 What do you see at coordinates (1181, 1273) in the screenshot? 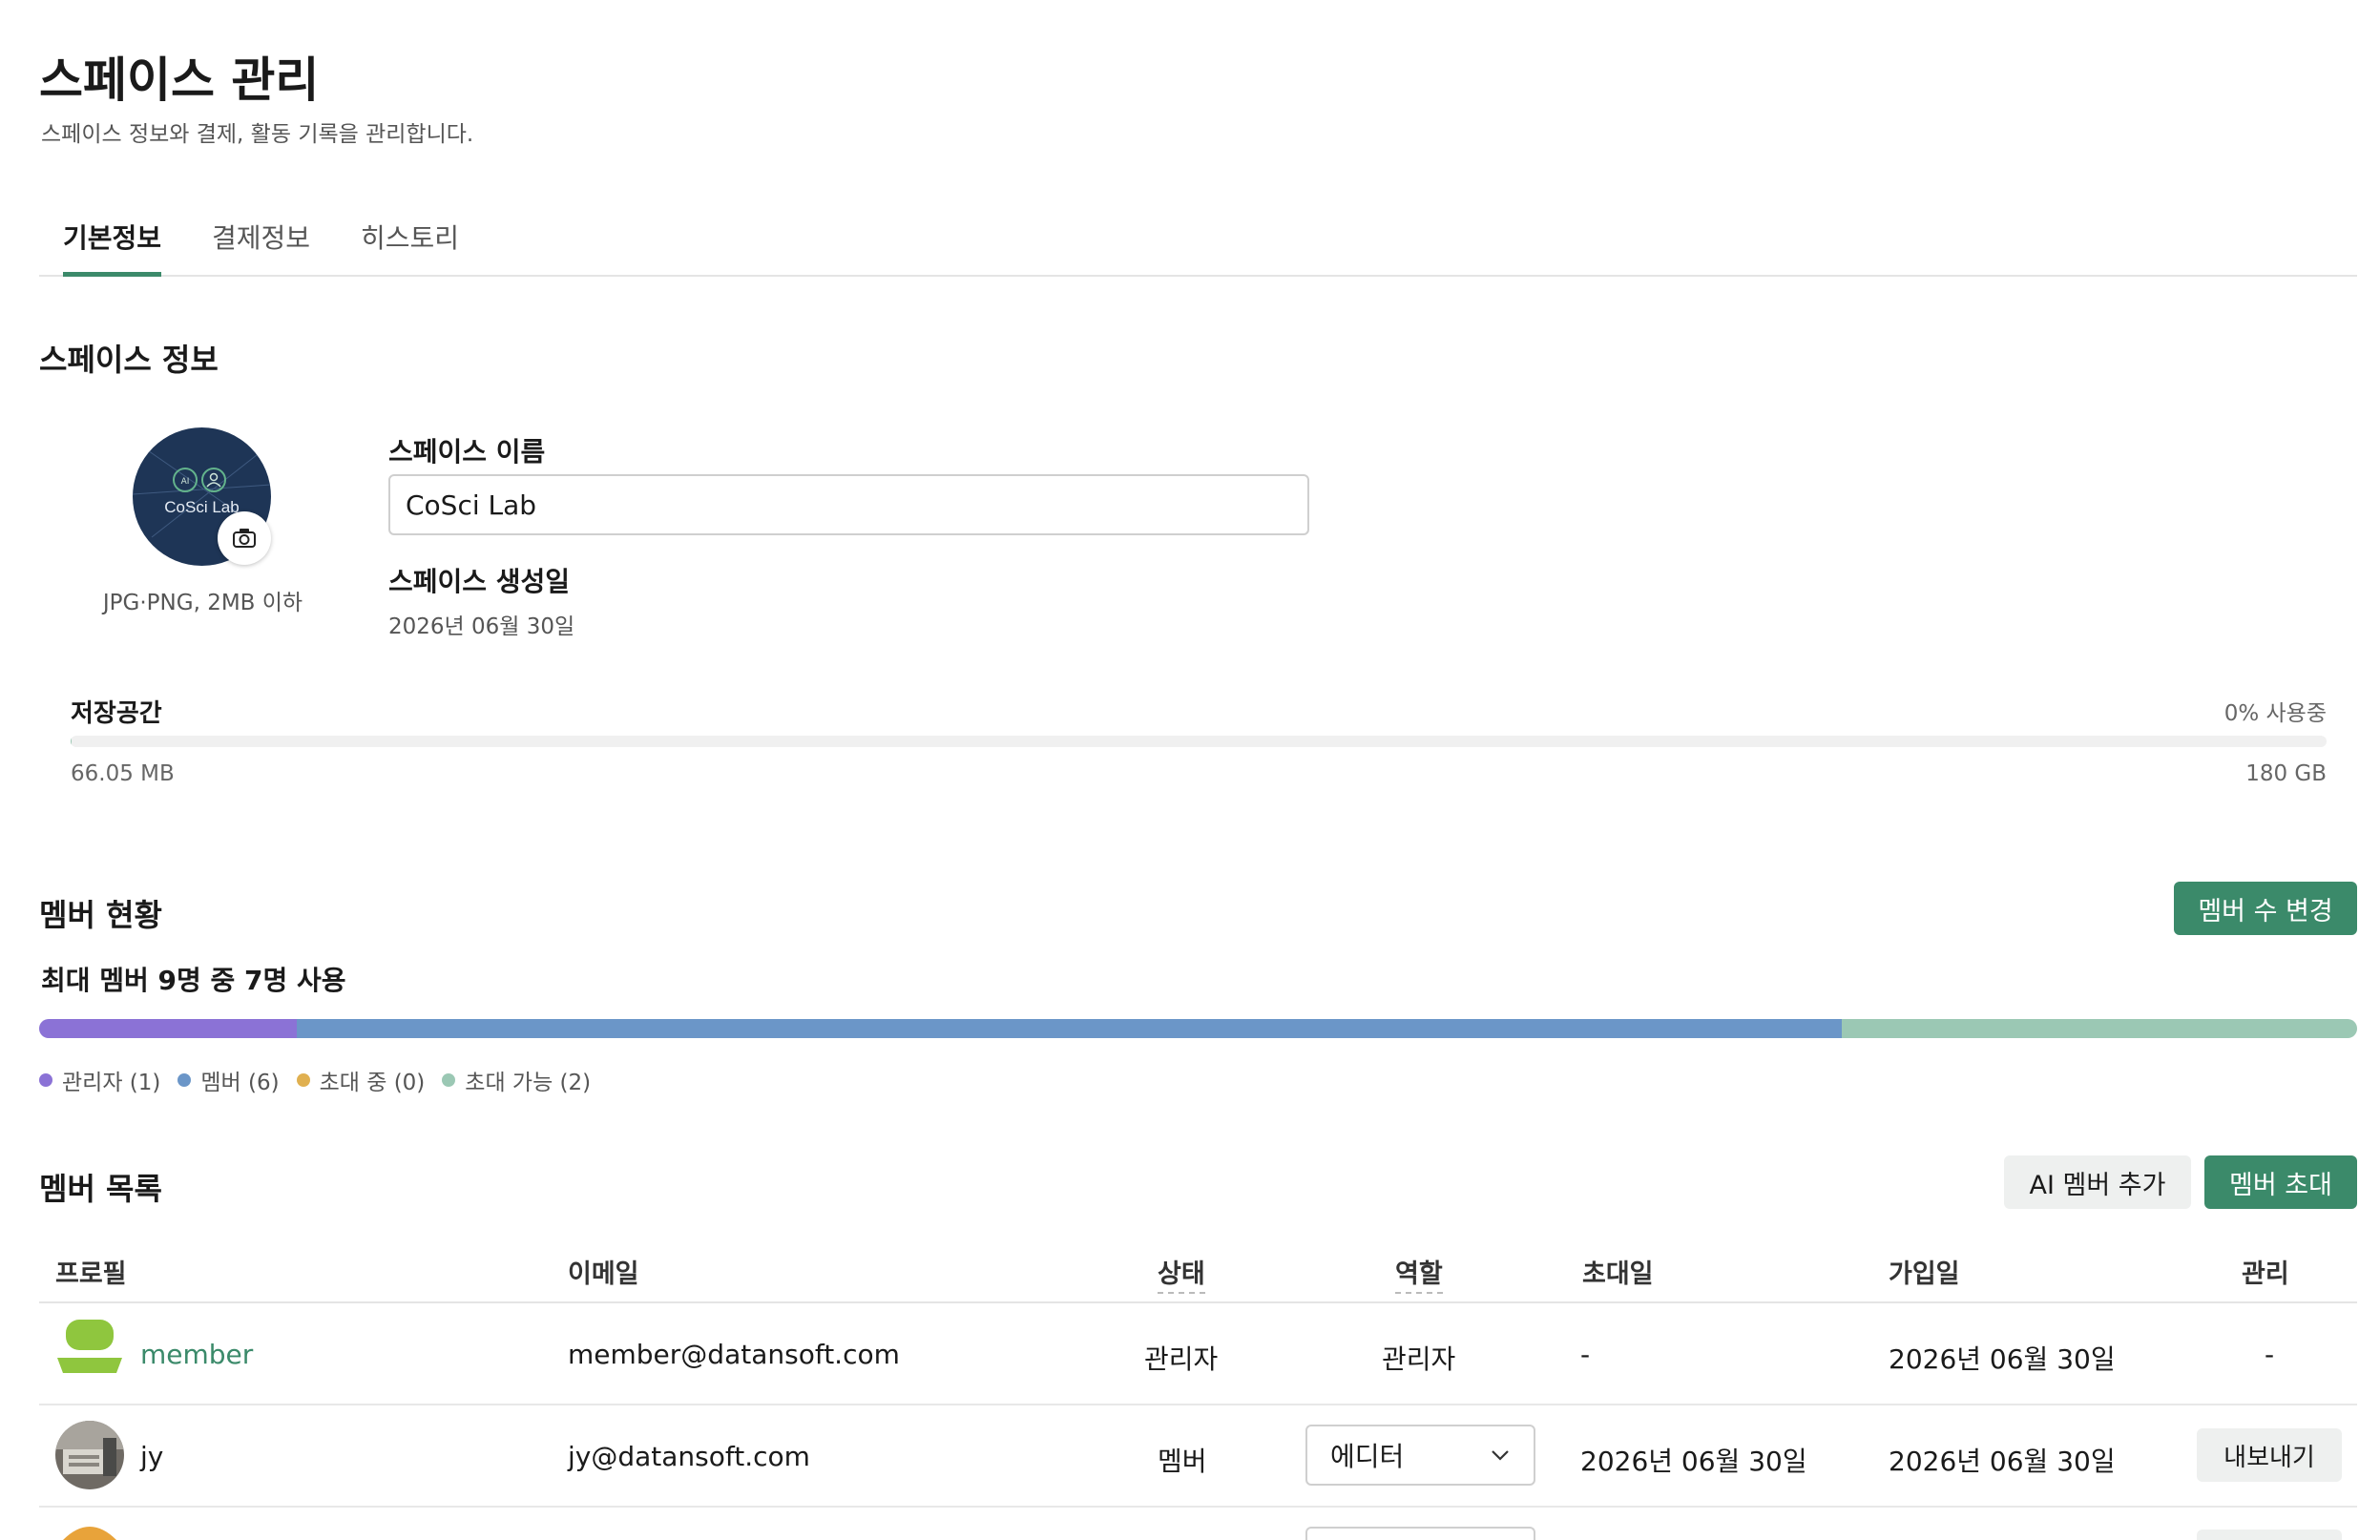
I see `column-header-status: 상태` at bounding box center [1181, 1273].